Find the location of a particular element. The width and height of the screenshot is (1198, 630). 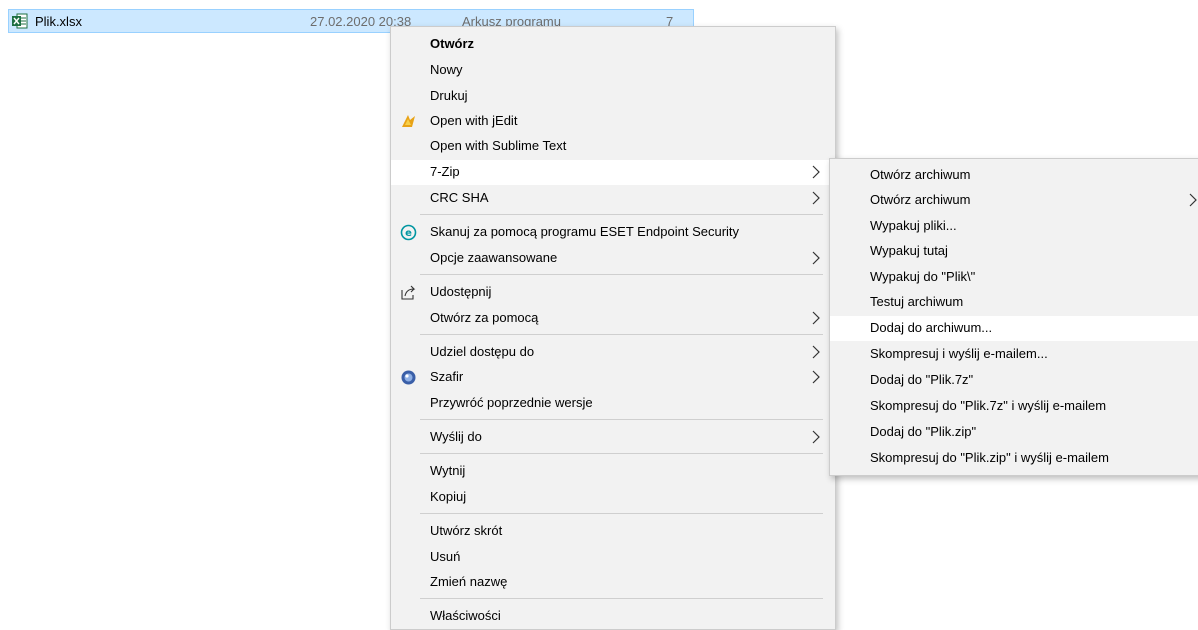

submenu-item-label: Dodaj do "Plik.zip" is located at coordinates (923, 431).